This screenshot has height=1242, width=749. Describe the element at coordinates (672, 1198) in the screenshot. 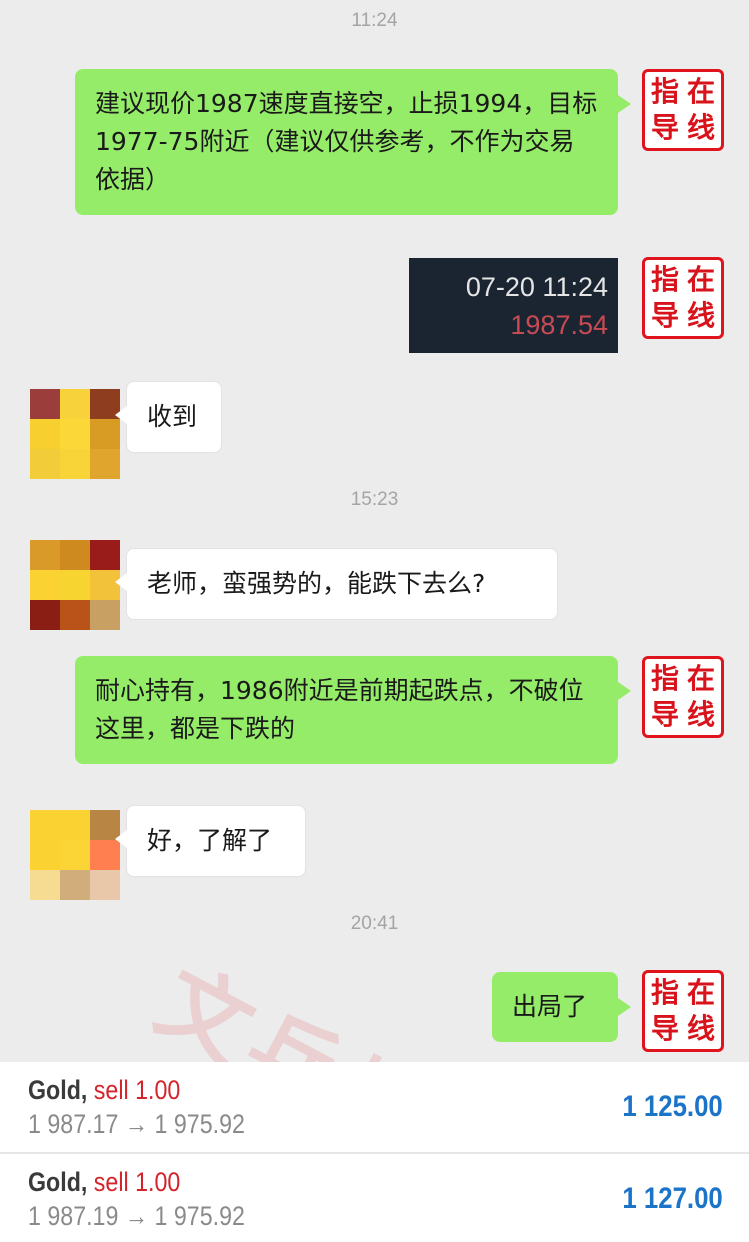

I see `trade-profit: 1 127.00` at that location.